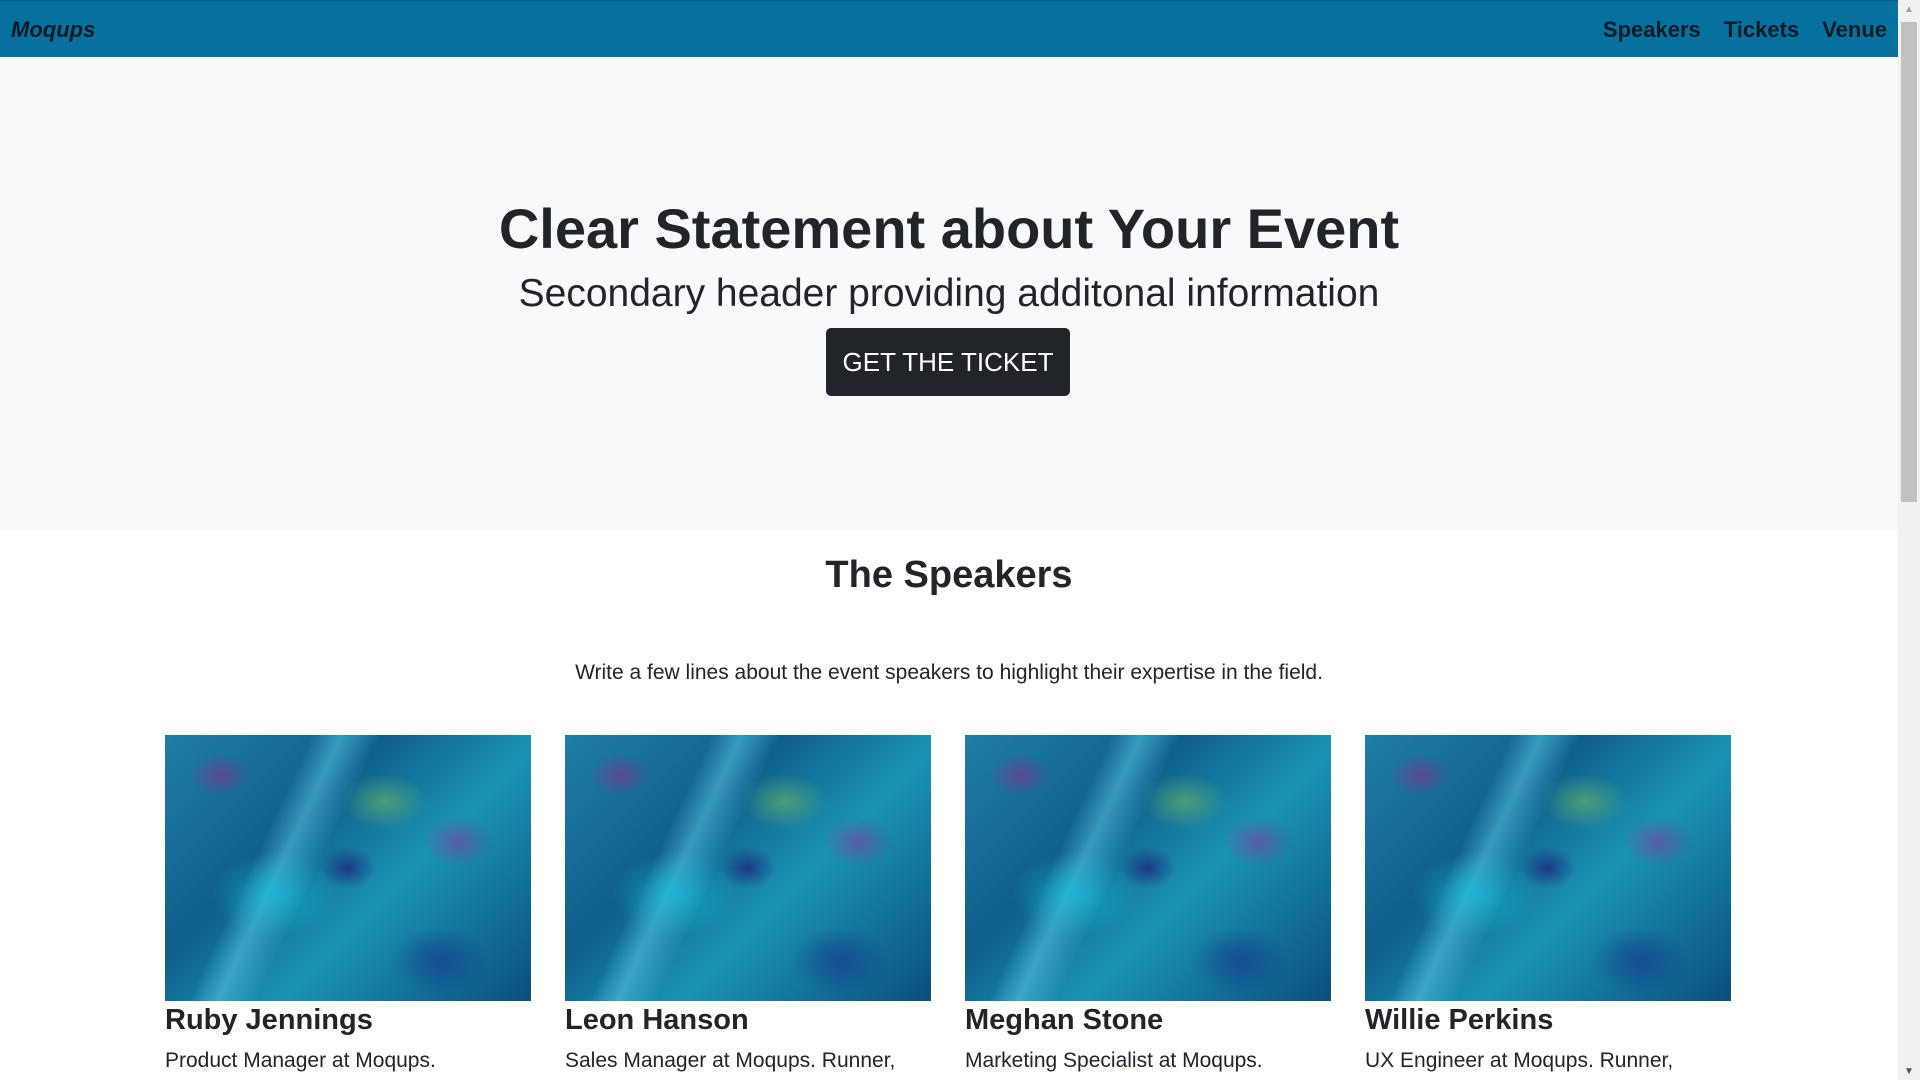 The image size is (1920, 1080). I want to click on speaker-name: Willie Perkins, so click(1459, 1020).